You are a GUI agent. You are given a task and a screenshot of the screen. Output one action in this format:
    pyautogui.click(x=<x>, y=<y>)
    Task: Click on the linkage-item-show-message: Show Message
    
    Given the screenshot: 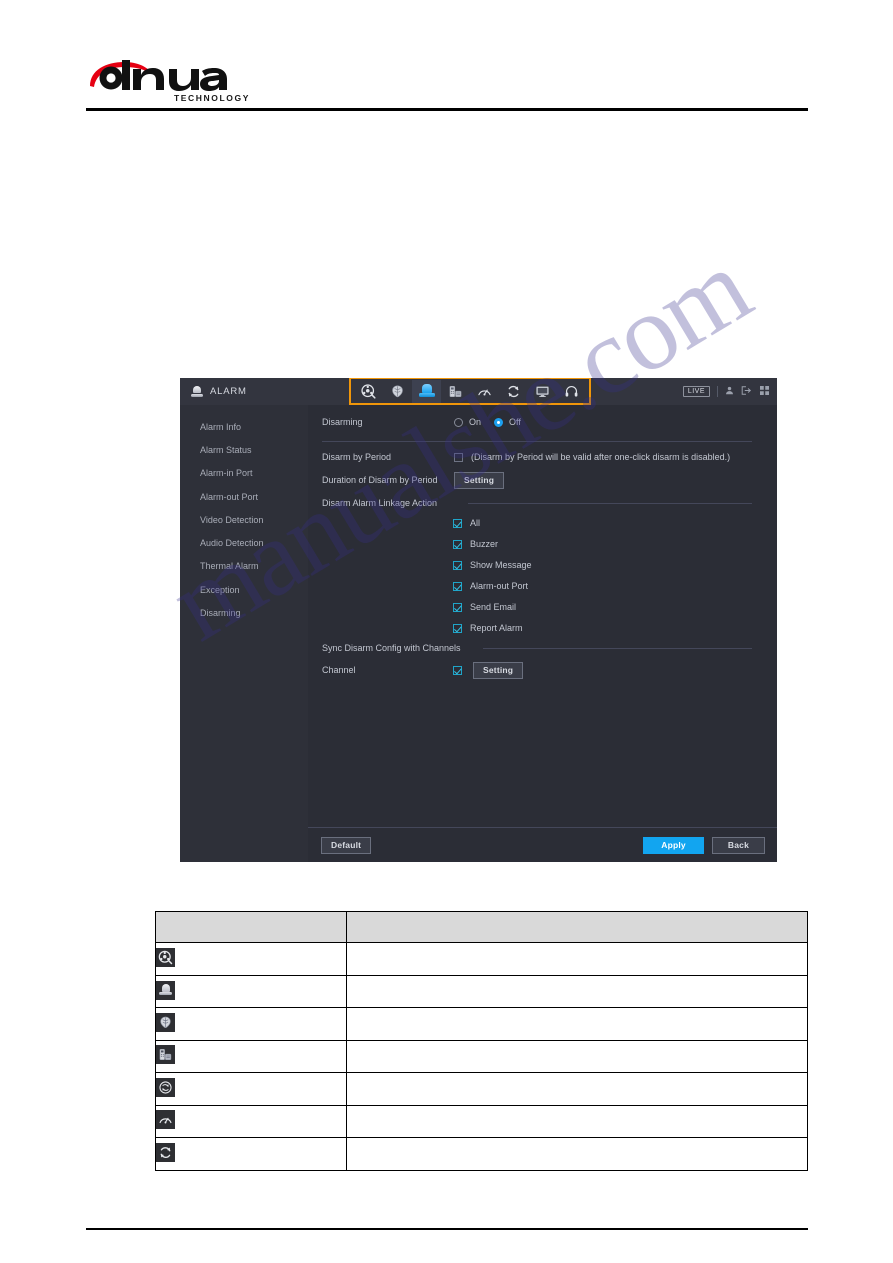 What is the action you would take?
    pyautogui.click(x=492, y=565)
    